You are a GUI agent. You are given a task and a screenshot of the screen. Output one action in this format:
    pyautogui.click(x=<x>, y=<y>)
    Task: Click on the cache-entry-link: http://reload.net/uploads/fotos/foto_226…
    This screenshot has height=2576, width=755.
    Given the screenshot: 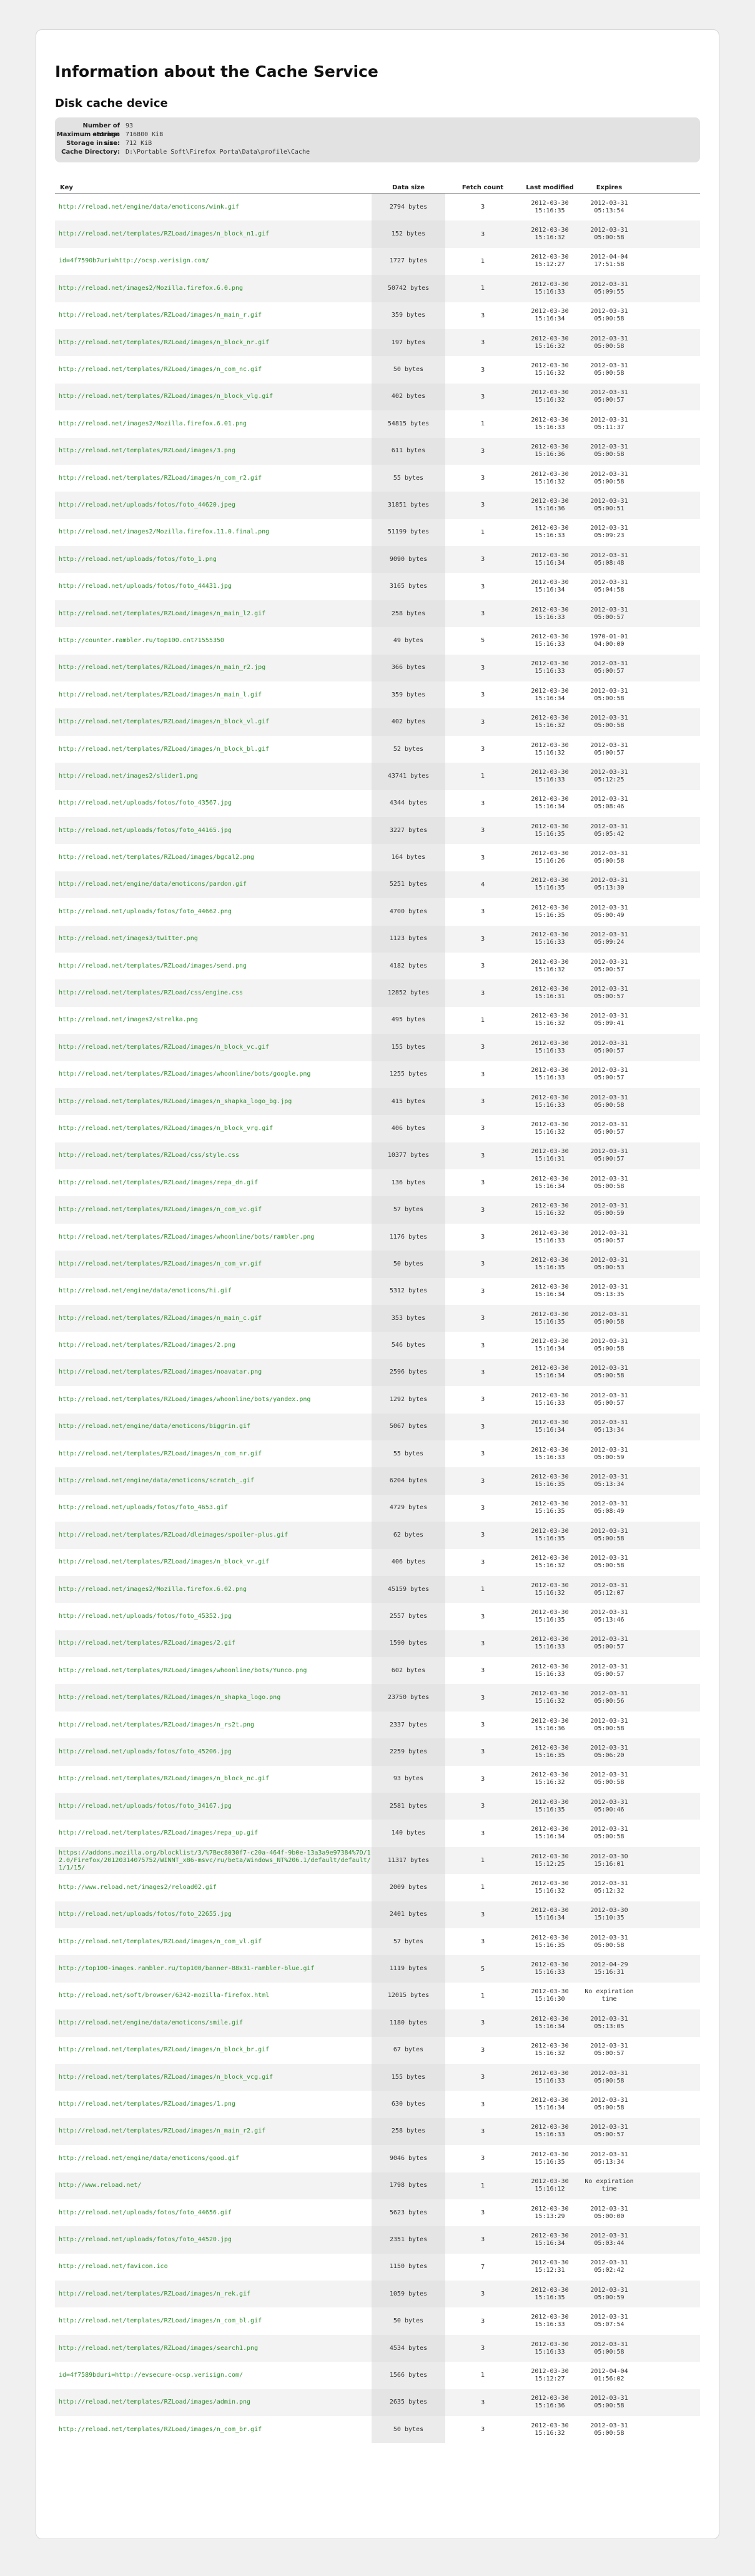 What is the action you would take?
    pyautogui.click(x=145, y=1914)
    